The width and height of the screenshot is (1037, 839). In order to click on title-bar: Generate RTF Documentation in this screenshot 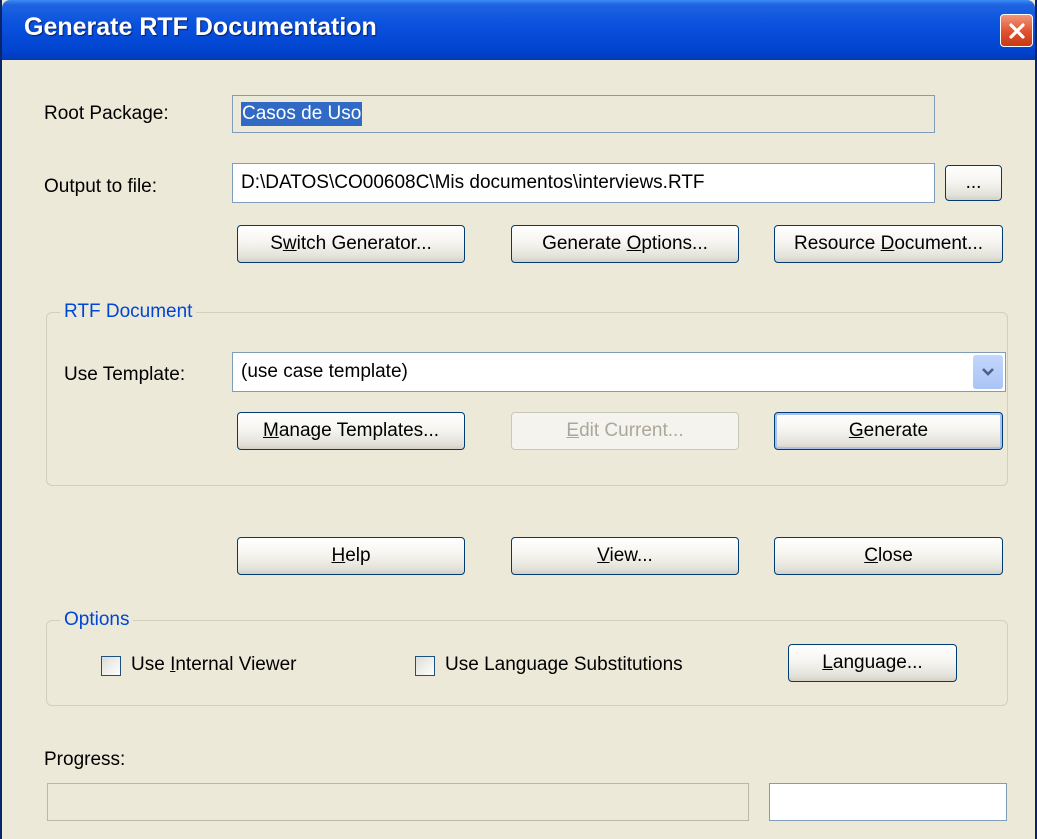, I will do `click(518, 30)`.